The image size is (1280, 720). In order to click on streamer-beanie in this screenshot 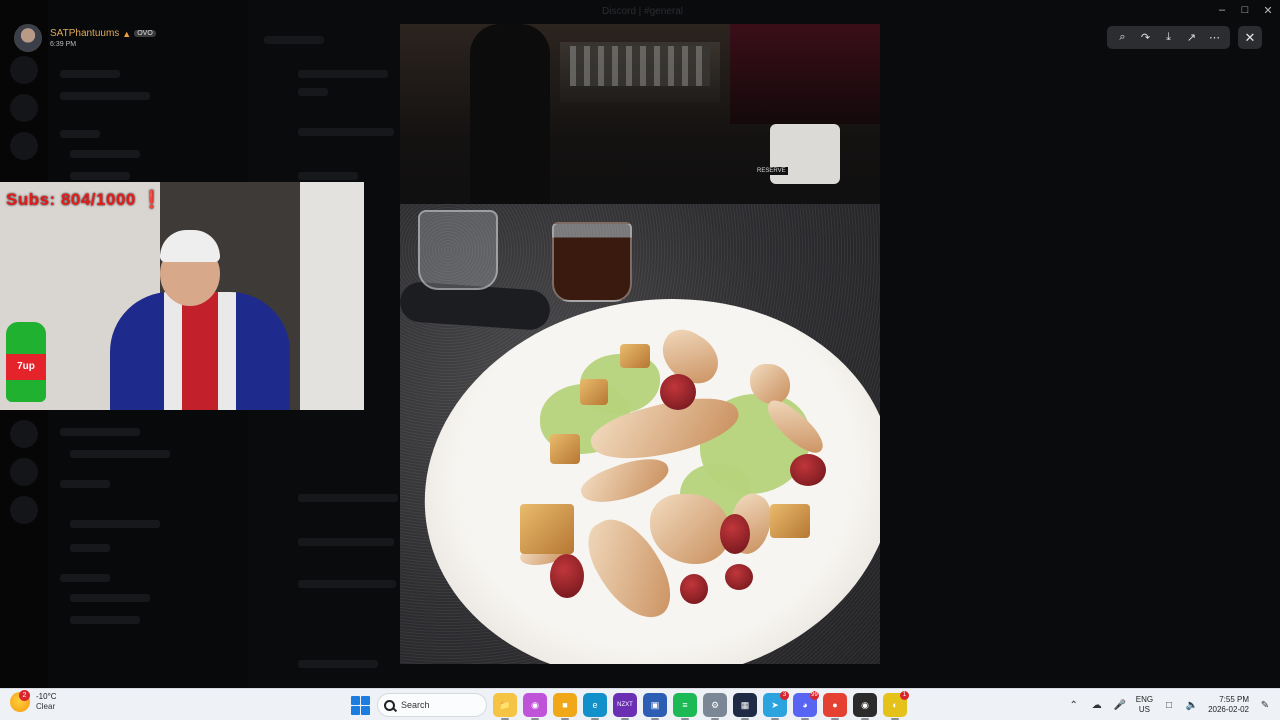, I will do `click(190, 246)`.